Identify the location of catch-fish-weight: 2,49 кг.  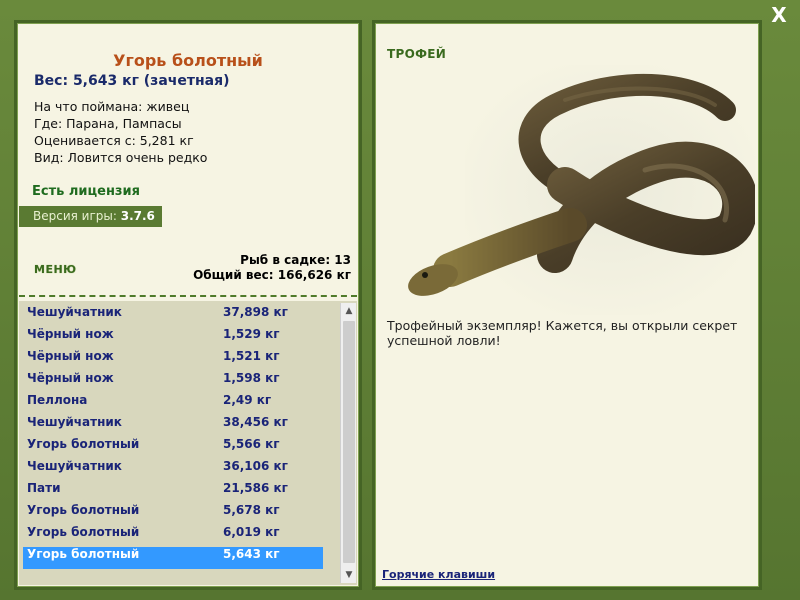
(247, 400).